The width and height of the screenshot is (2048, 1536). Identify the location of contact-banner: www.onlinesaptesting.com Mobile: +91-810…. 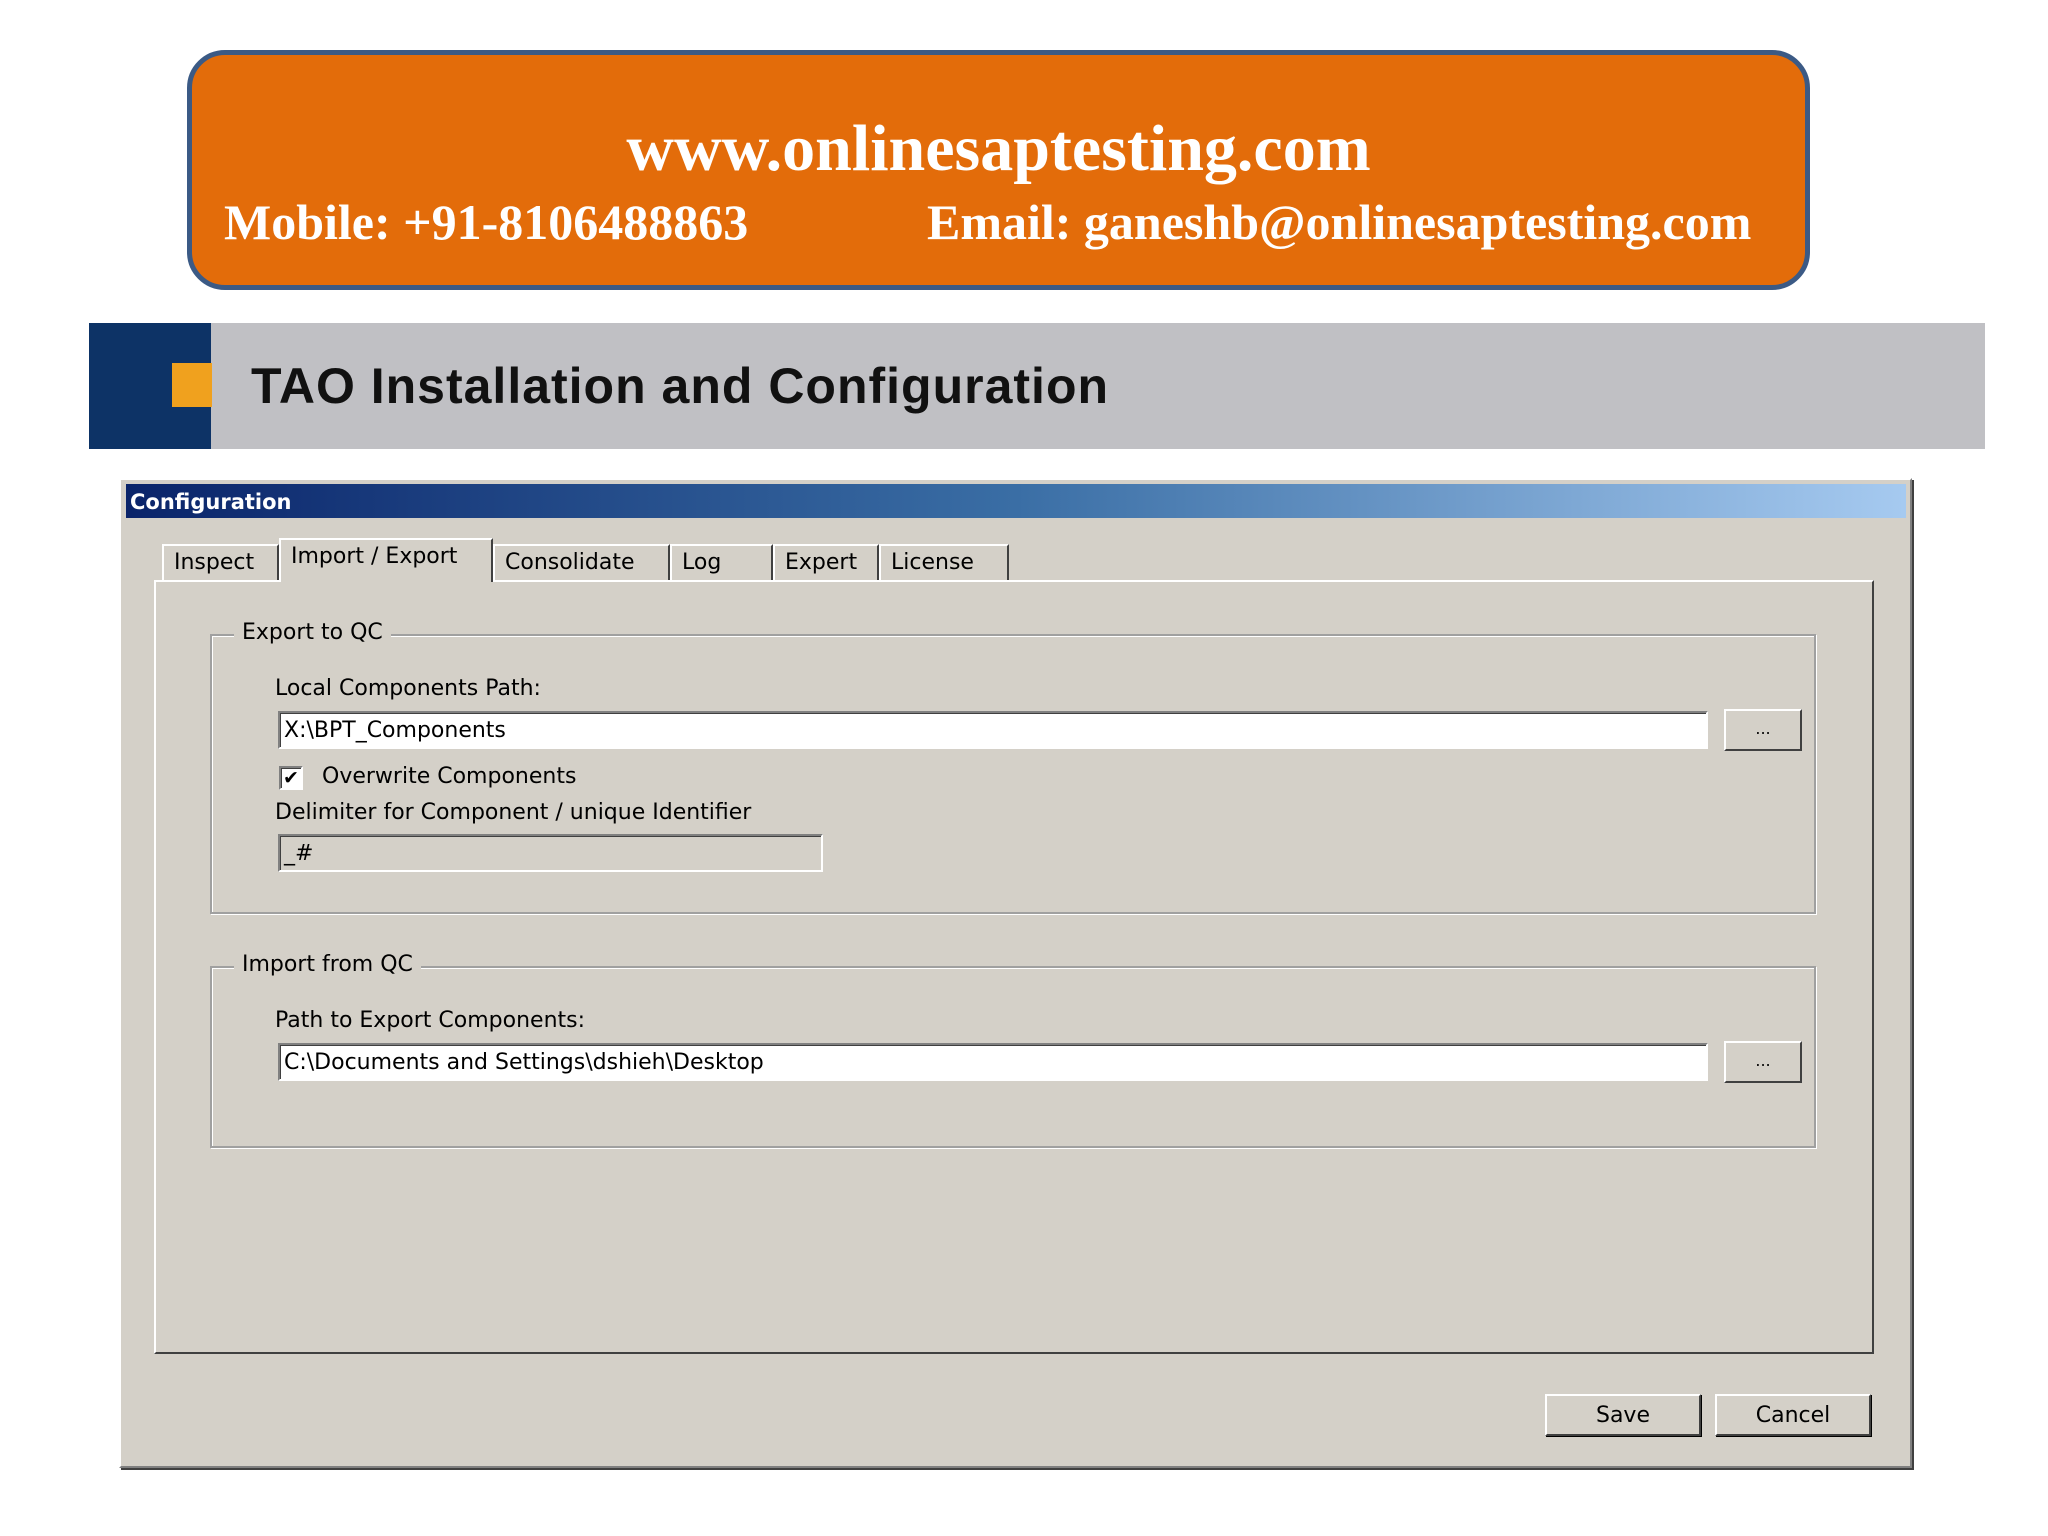
(998, 170).